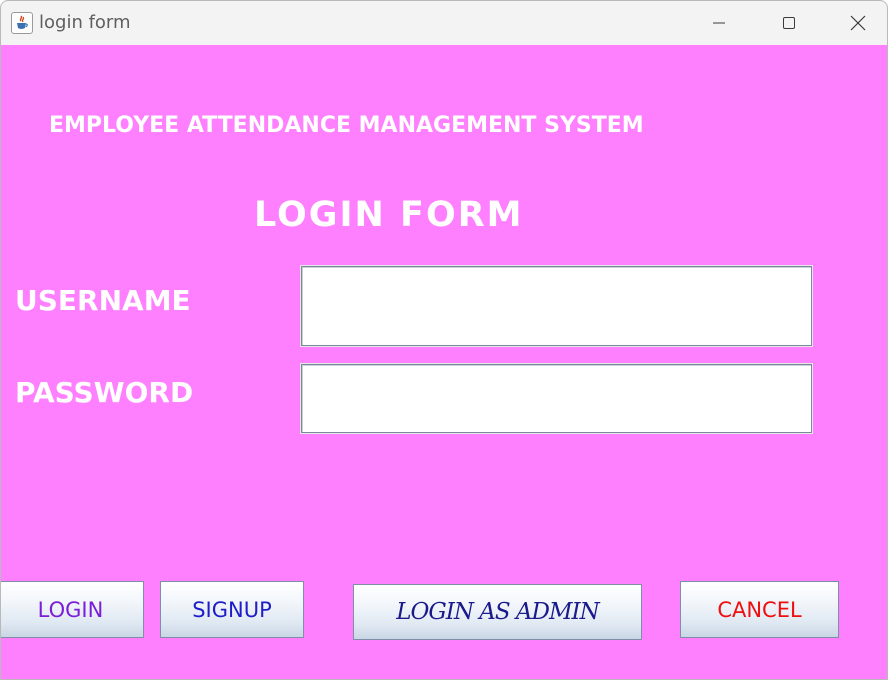 The image size is (889, 681). What do you see at coordinates (103, 300) in the screenshot?
I see `username-label: USERNAME` at bounding box center [103, 300].